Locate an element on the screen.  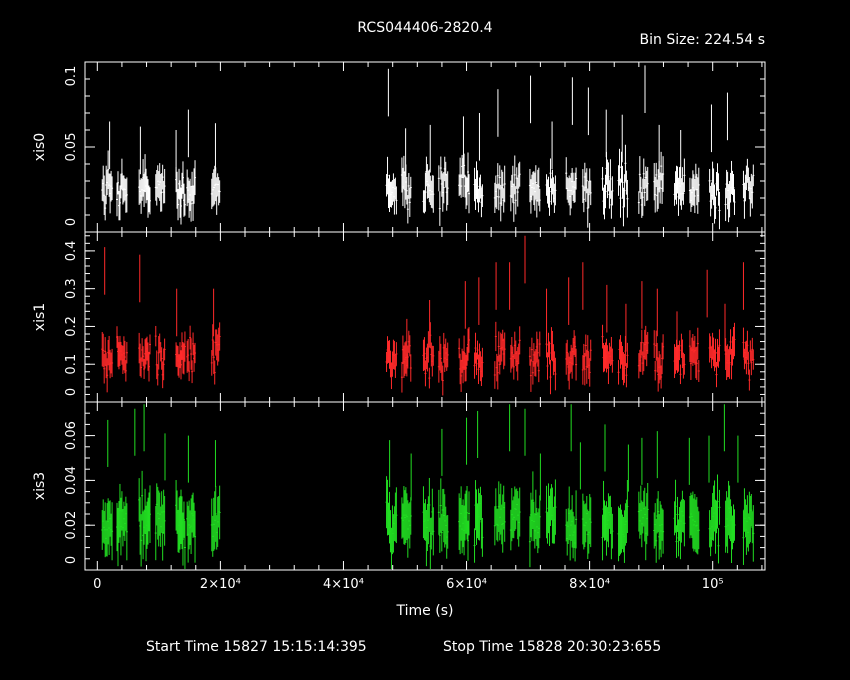
y-tick-label: 0.04 is located at coordinates (71, 480).